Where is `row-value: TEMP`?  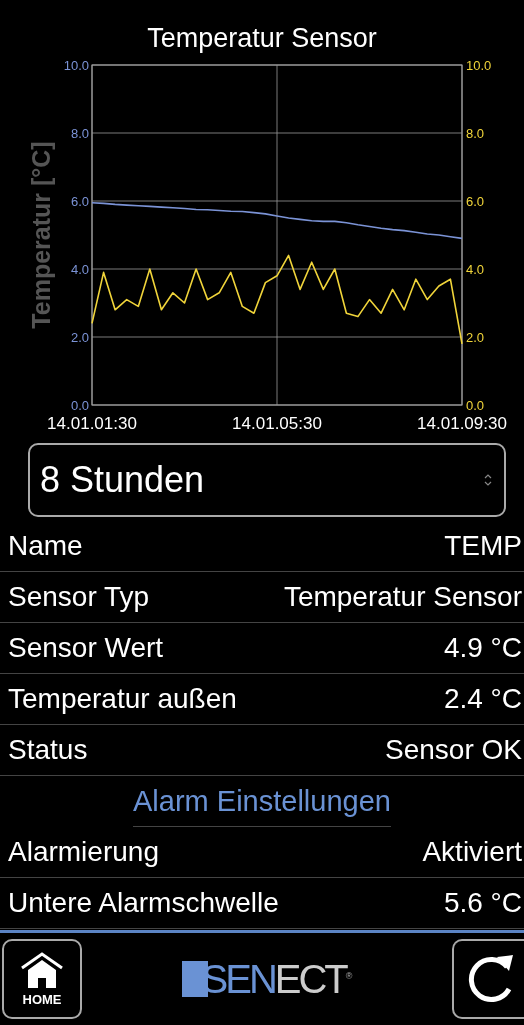
row-value: TEMP is located at coordinates (483, 546).